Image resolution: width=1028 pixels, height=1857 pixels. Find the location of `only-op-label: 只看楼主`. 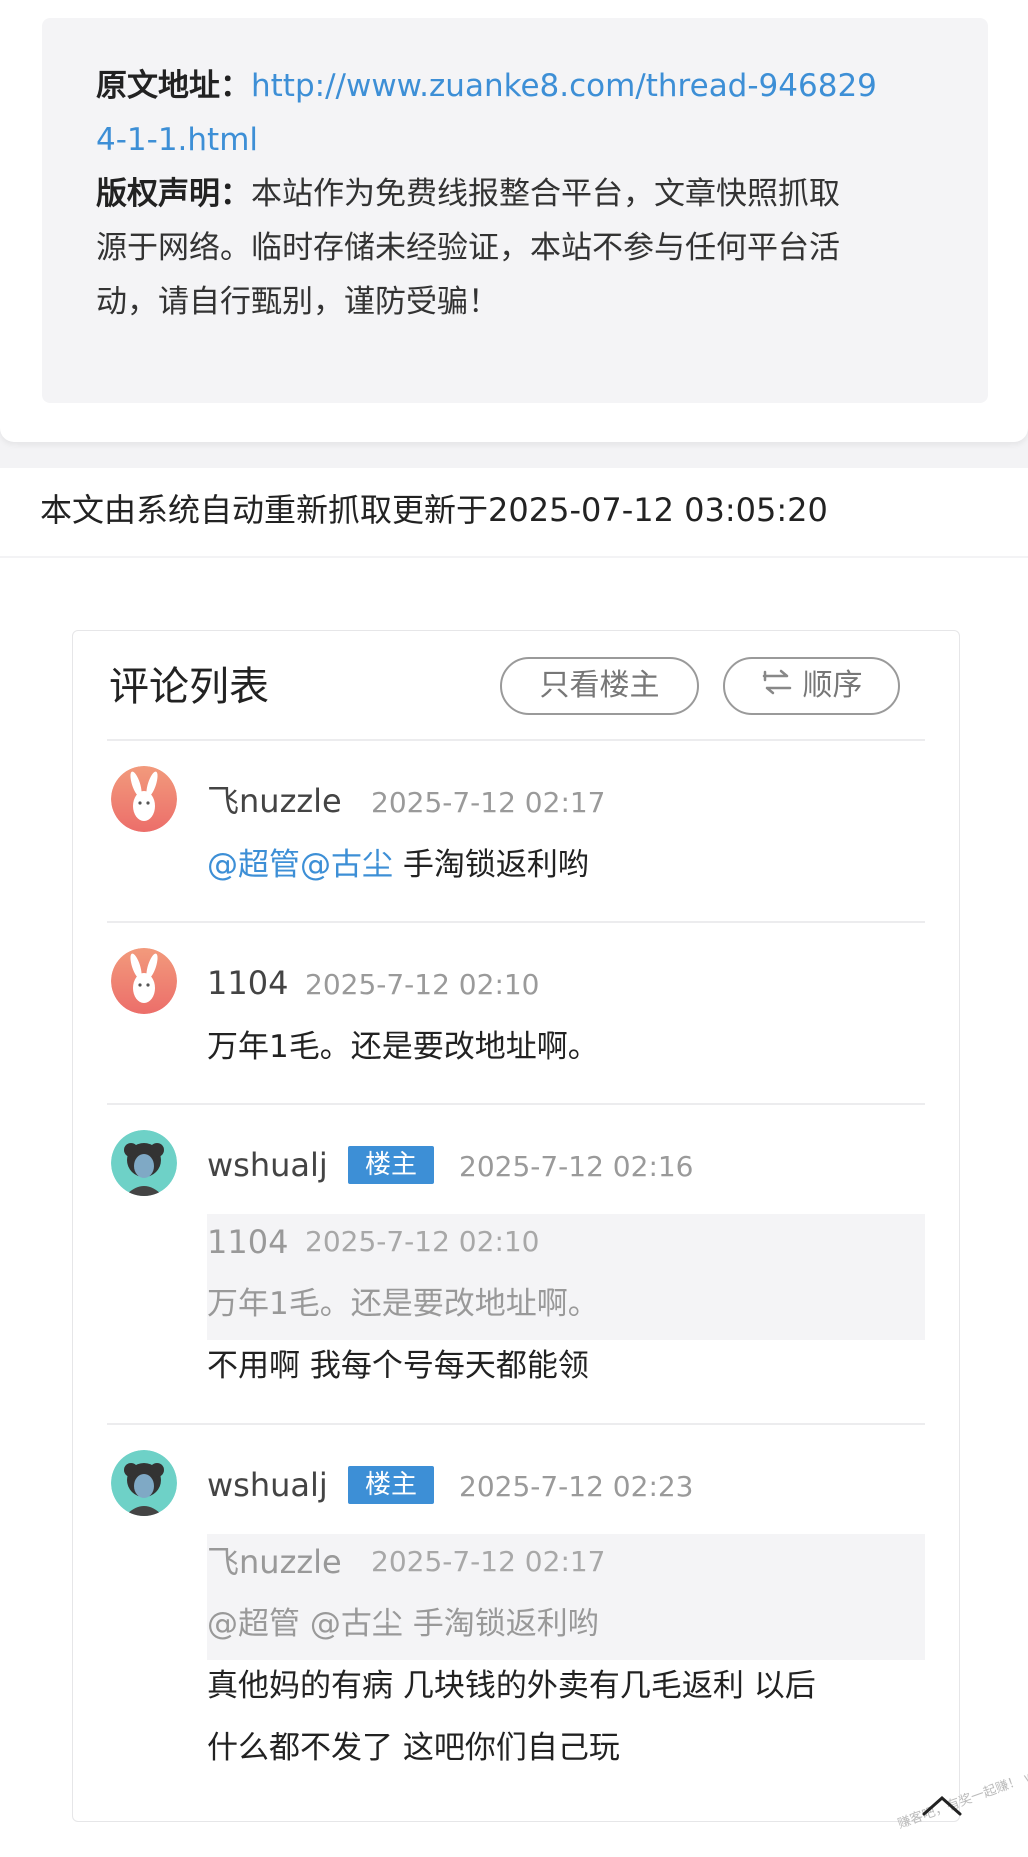

only-op-label: 只看楼主 is located at coordinates (599, 685).